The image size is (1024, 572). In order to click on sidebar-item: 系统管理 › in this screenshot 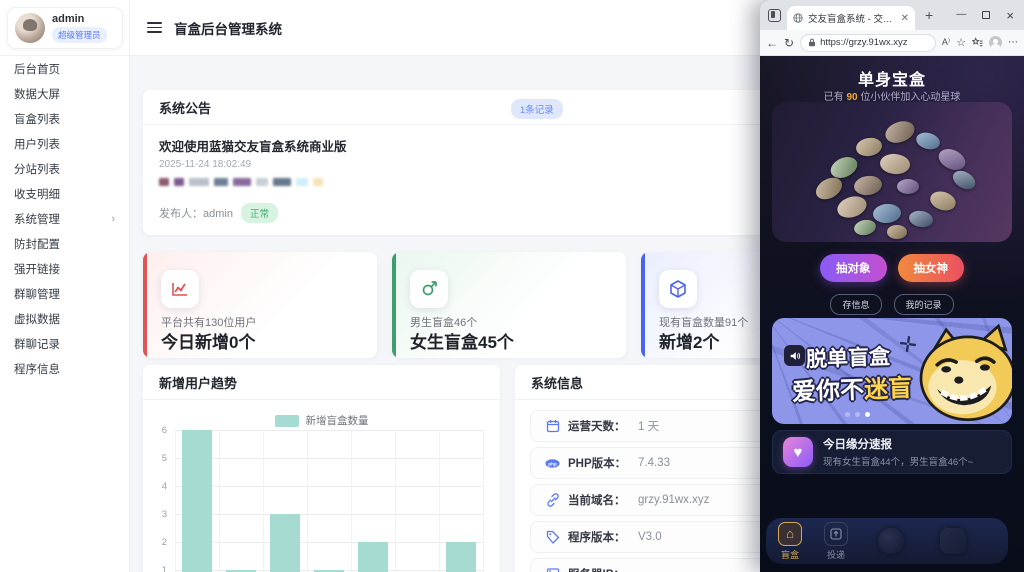, I will do `click(64, 218)`.